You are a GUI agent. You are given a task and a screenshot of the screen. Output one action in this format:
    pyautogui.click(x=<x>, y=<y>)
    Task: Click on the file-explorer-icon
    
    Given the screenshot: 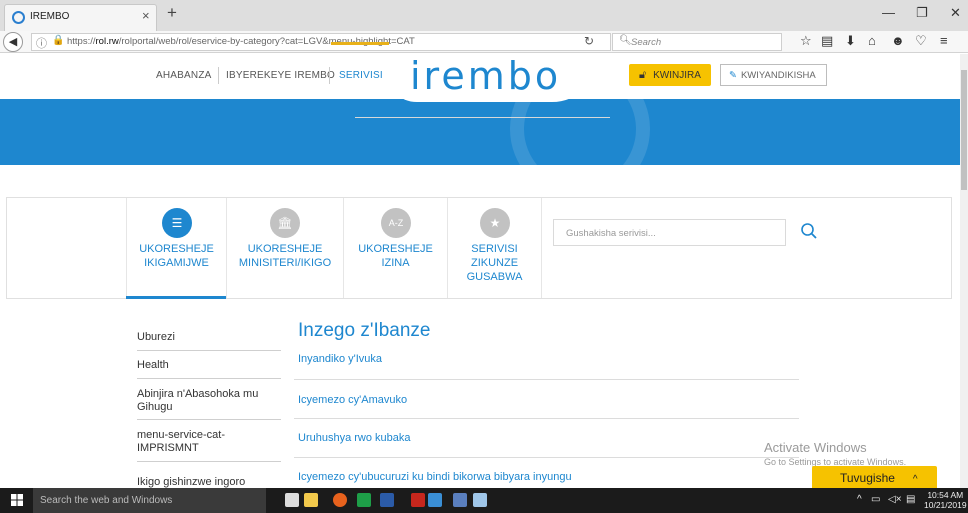 What is the action you would take?
    pyautogui.click(x=311, y=500)
    